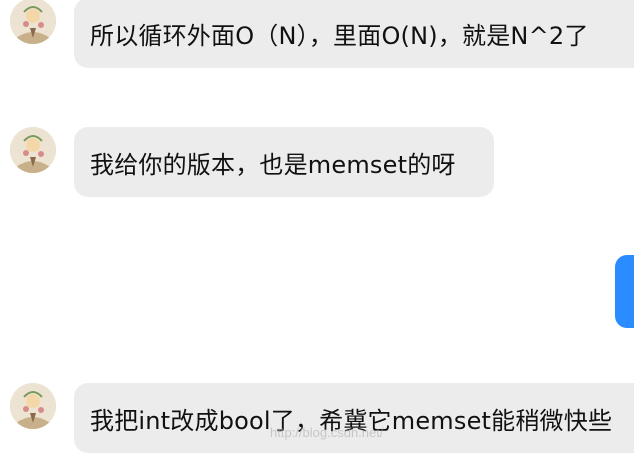 The image size is (634, 453). What do you see at coordinates (624, 291) in the screenshot?
I see `outgoing-message-bubble` at bounding box center [624, 291].